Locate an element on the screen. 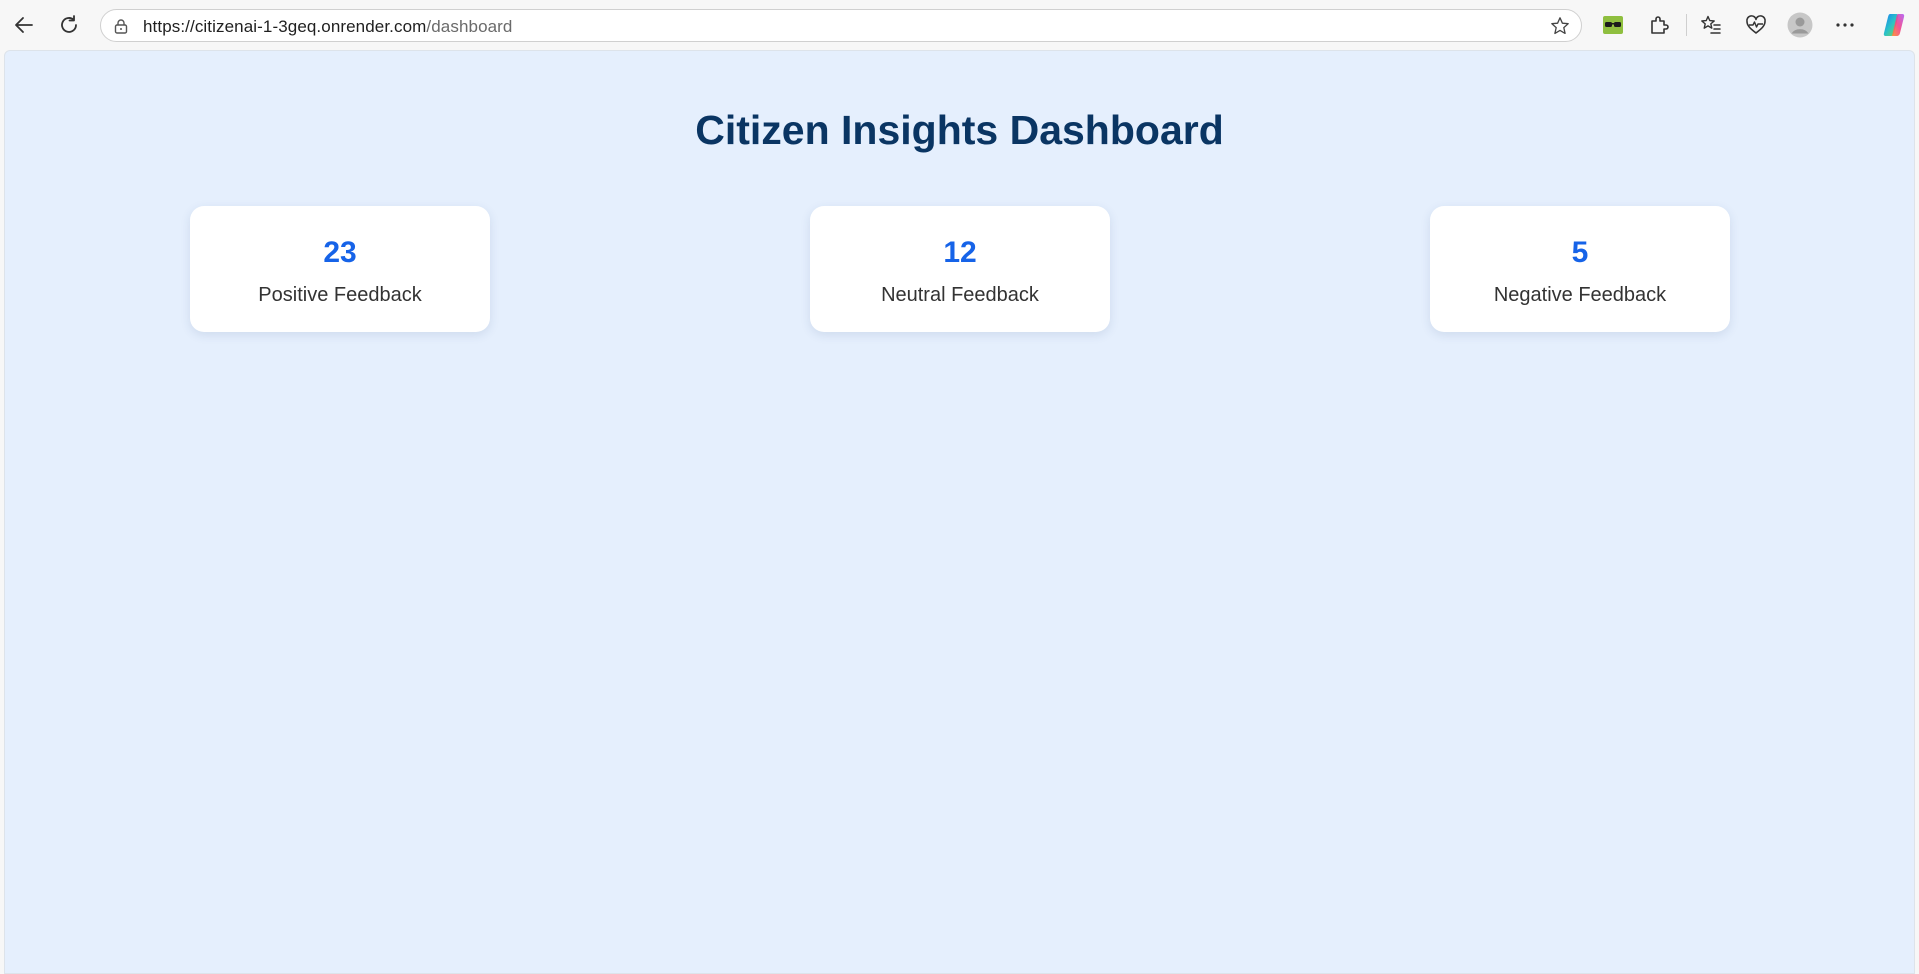 Image resolution: width=1919 pixels, height=974 pixels. neutral-feedback-count: 12 is located at coordinates (960, 252).